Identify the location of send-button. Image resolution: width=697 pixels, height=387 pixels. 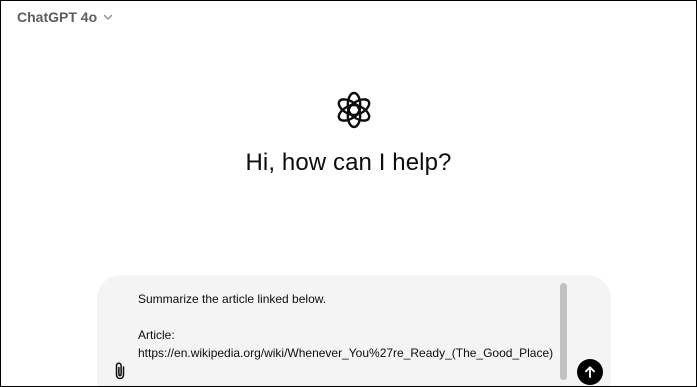
(590, 372).